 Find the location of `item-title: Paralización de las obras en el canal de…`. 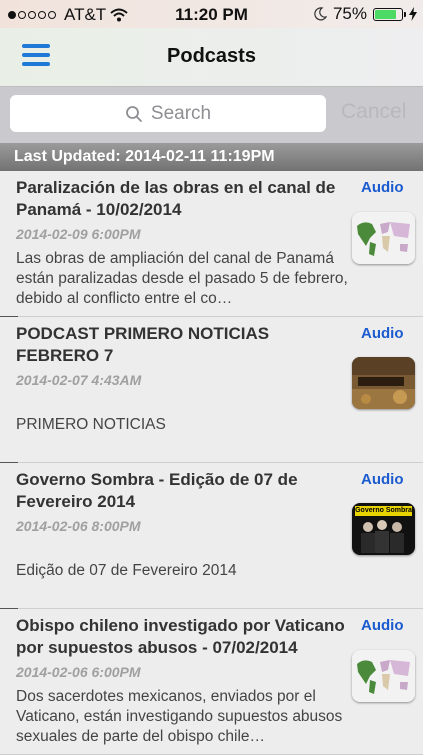

item-title: Paralización de las obras en el canal de… is located at coordinates (176, 198).